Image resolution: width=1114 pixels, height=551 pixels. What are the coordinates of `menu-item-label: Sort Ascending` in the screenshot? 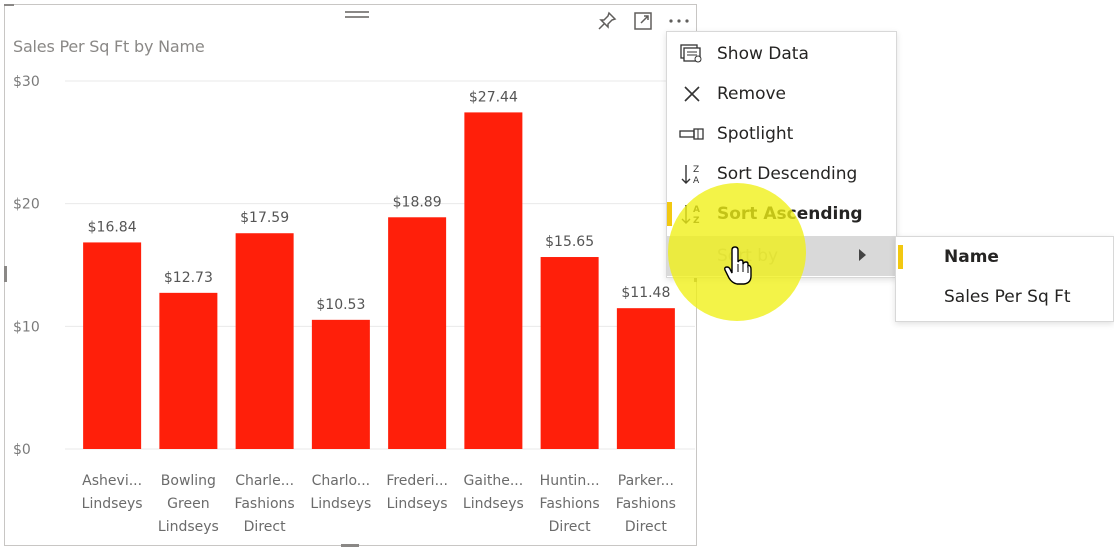 It's located at (790, 214).